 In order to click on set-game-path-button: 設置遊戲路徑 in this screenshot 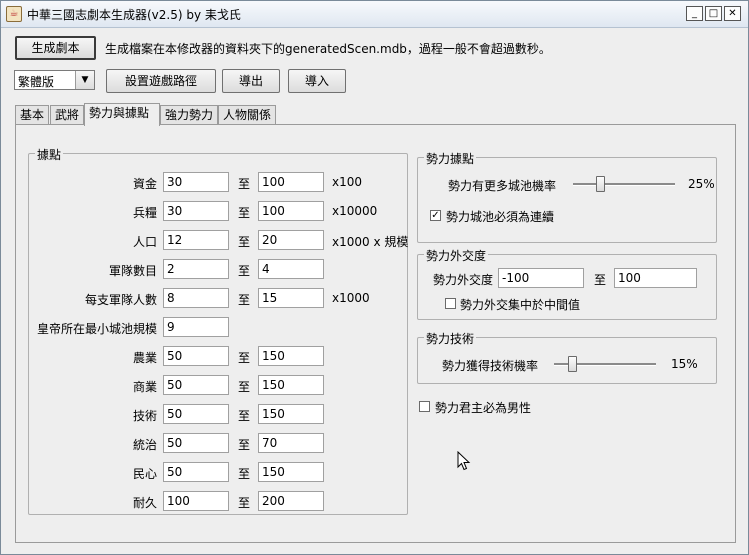, I will do `click(161, 81)`.